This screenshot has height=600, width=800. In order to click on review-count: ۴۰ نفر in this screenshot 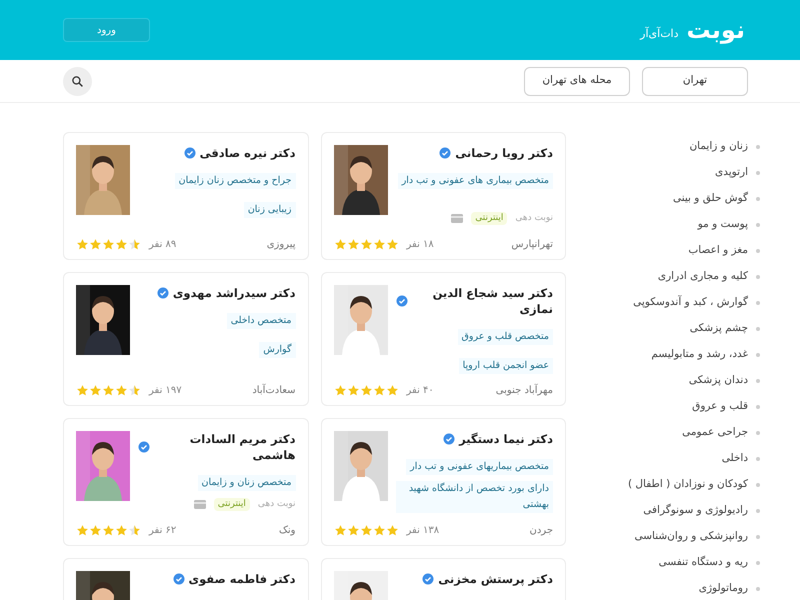, I will do `click(420, 391)`.